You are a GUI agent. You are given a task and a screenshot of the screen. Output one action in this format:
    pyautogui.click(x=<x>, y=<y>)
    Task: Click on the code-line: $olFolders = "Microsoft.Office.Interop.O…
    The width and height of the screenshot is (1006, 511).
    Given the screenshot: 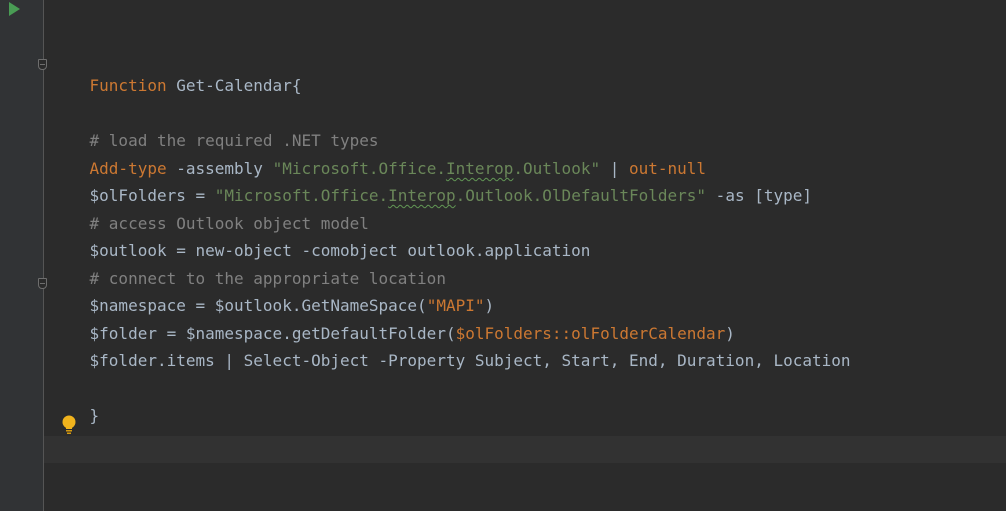 What is the action you would take?
    pyautogui.click(x=431, y=184)
    